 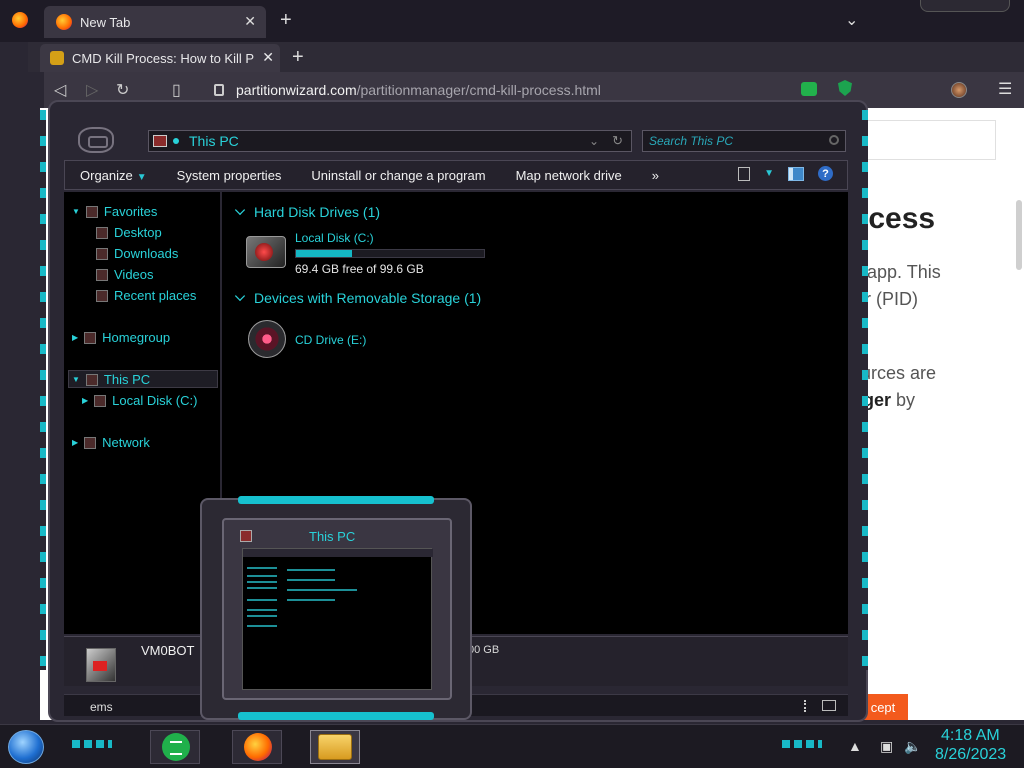 What do you see at coordinates (357, 298) in the screenshot?
I see `group-removable-storage: Devices with Removable Storage (1)` at bounding box center [357, 298].